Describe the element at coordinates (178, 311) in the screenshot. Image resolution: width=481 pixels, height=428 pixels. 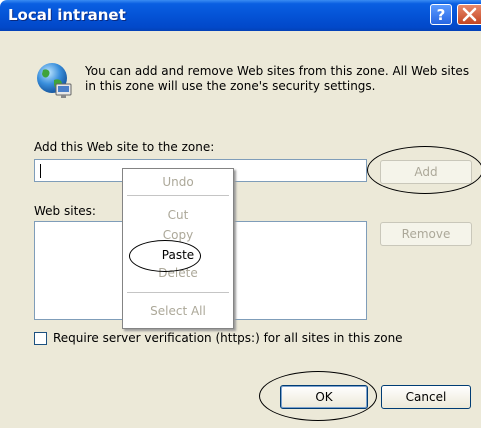
I see `menu-item-select-all: Select All` at that location.